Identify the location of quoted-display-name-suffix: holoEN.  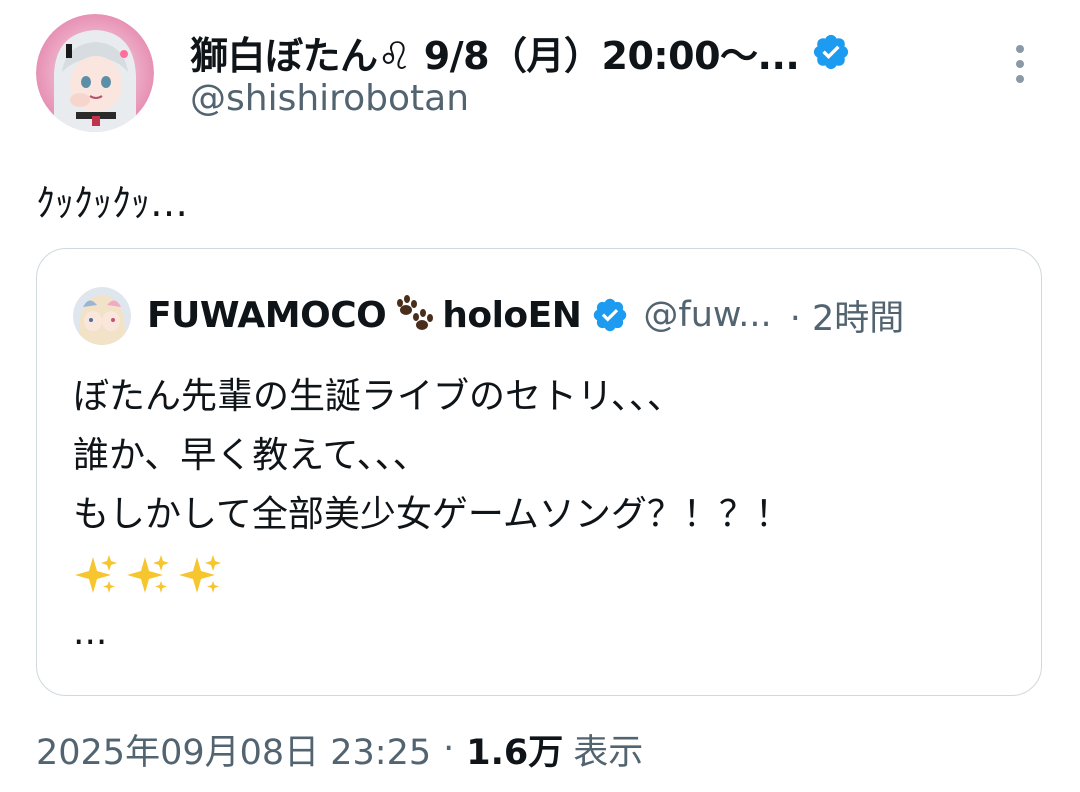
(512, 315).